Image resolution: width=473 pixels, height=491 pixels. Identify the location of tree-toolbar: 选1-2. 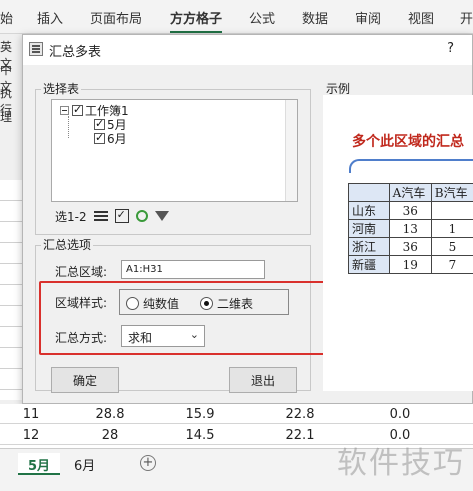
(112, 216).